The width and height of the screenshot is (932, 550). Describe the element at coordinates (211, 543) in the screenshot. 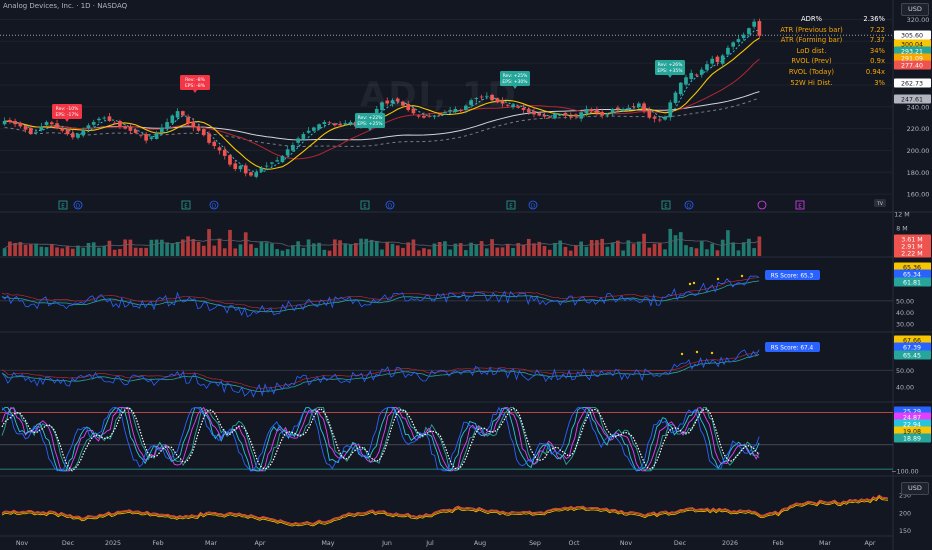

I see `time-axis-label: Mar` at that location.